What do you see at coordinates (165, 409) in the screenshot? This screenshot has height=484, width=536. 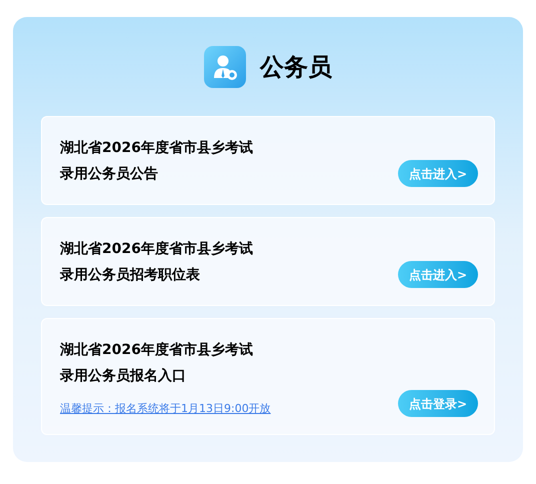 I see `notice-link: 温馨提示：报名系统将于1月13日9:00开放` at bounding box center [165, 409].